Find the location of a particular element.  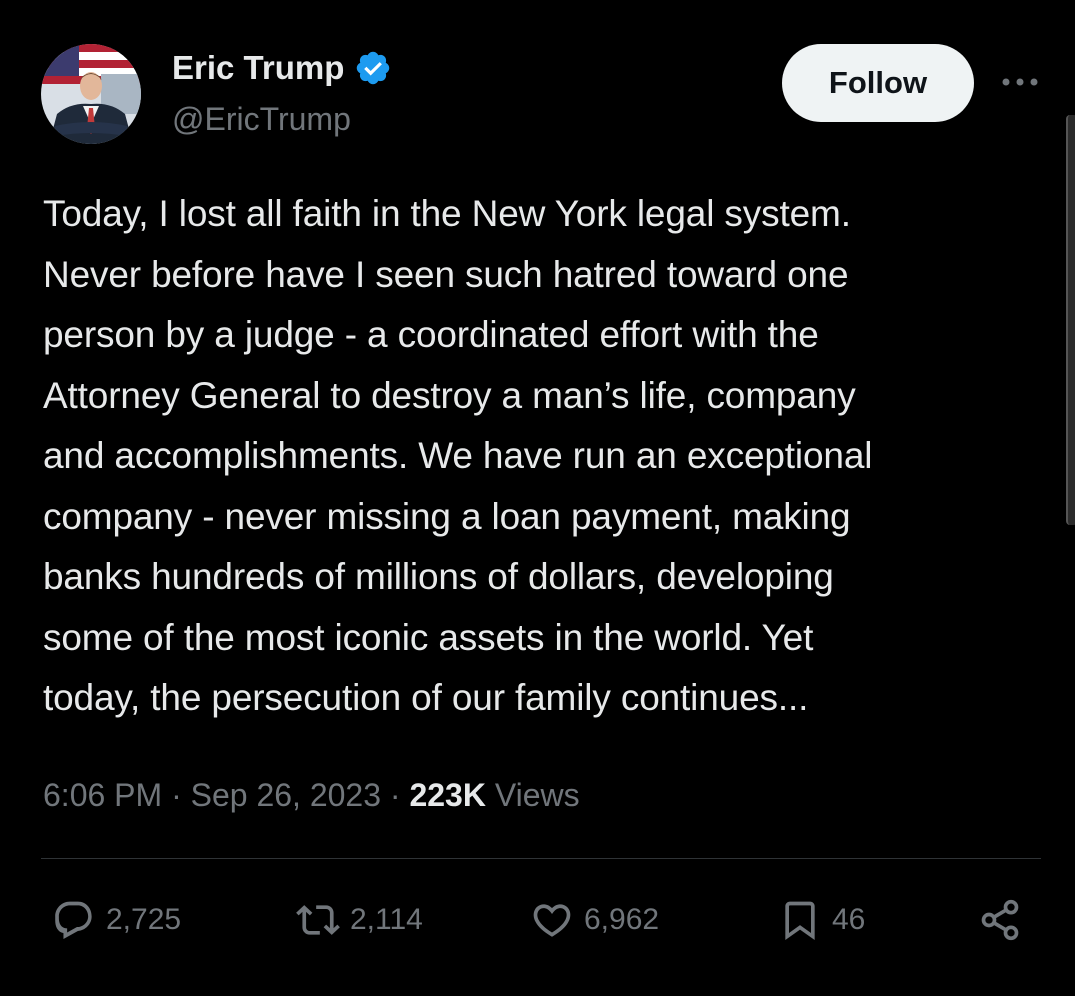

follow-button: Follow is located at coordinates (878, 83).